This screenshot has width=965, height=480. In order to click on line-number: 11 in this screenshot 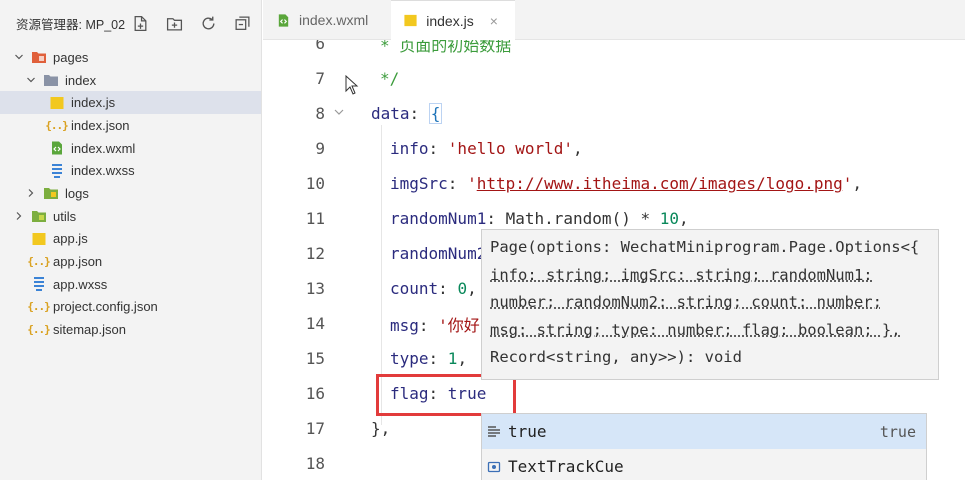, I will do `click(294, 218)`.